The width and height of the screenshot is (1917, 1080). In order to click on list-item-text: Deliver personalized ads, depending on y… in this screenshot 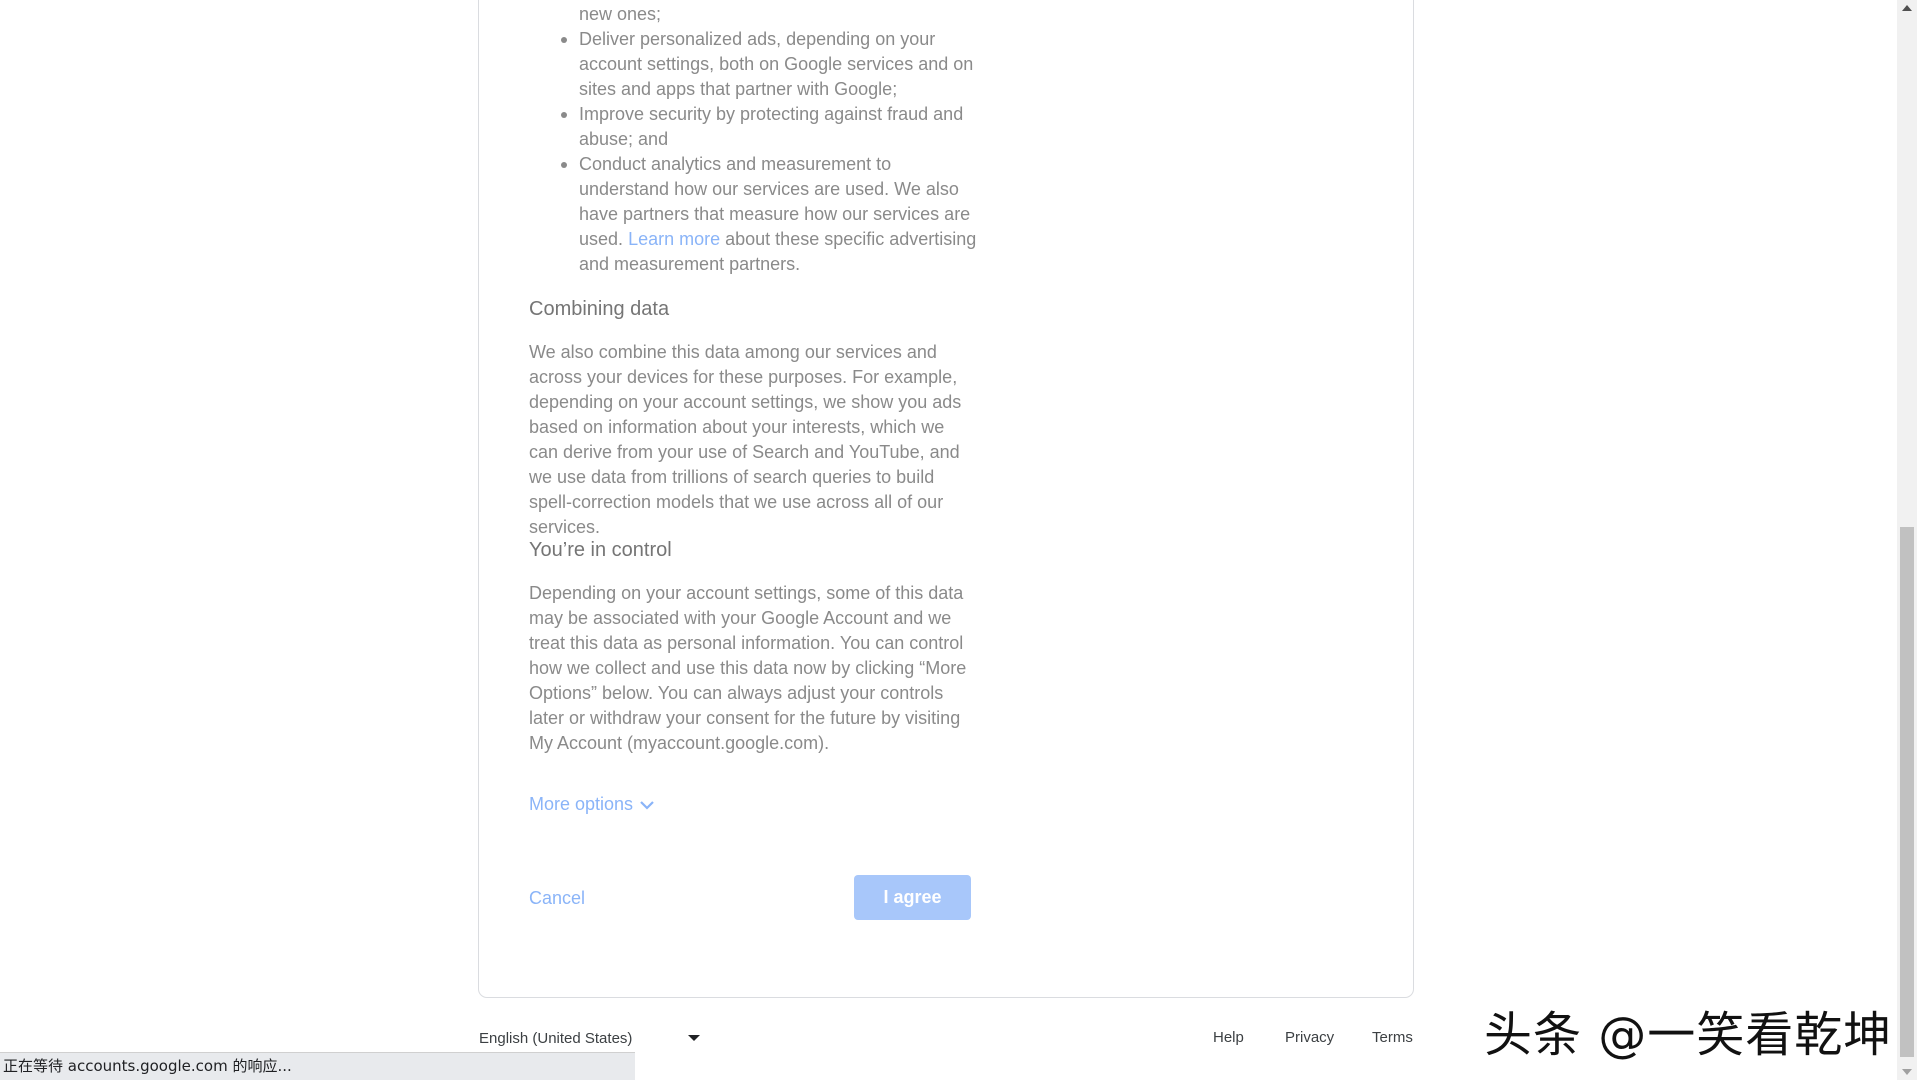, I will do `click(776, 64)`.